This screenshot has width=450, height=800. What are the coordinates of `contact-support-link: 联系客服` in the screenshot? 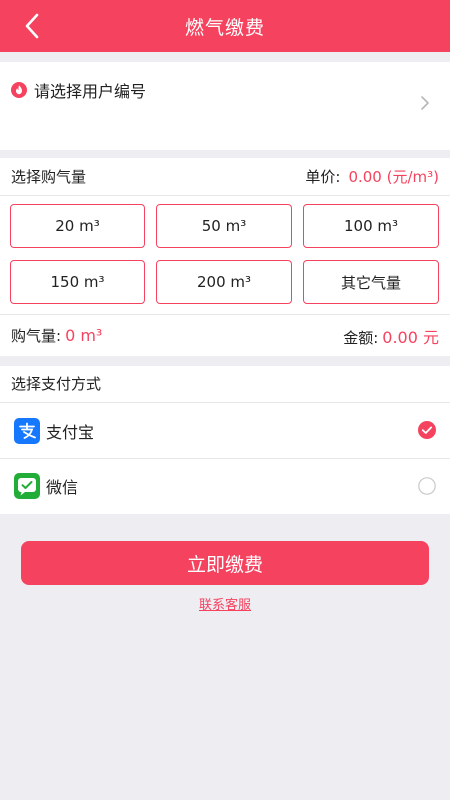 It's located at (225, 603).